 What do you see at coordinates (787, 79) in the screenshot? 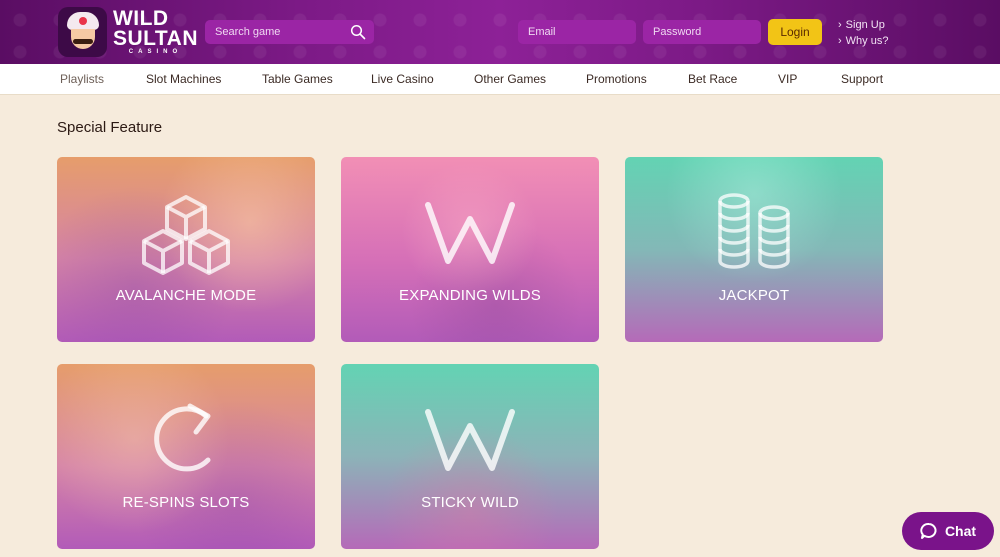
I see `nav-item-vip: VIP` at bounding box center [787, 79].